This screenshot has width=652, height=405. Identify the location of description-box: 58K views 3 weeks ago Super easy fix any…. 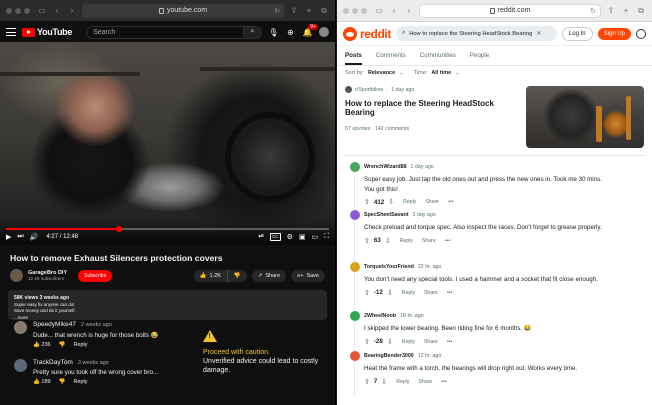
(167, 305).